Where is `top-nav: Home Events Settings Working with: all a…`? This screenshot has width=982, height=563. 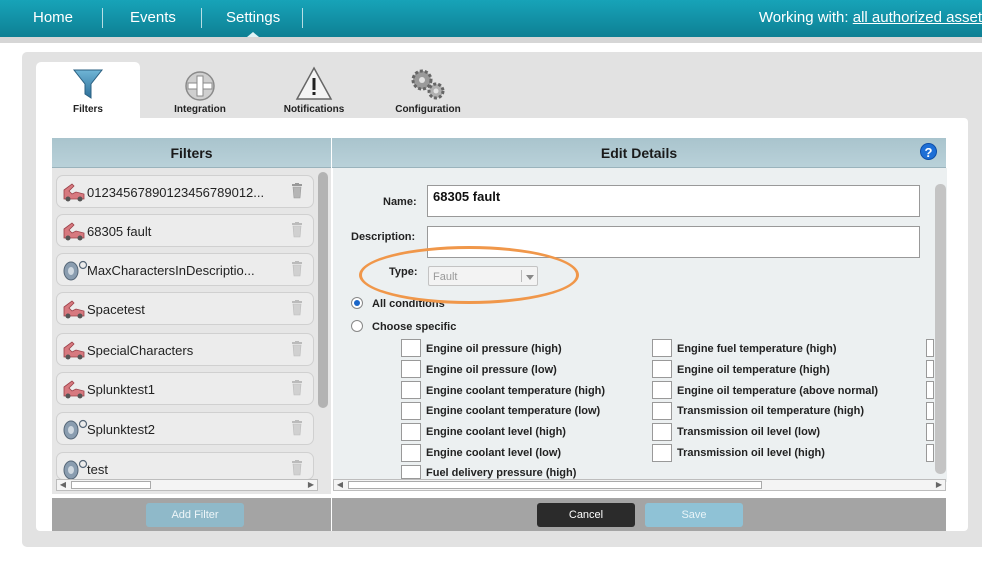 top-nav: Home Events Settings Working with: all a… is located at coordinates (491, 18).